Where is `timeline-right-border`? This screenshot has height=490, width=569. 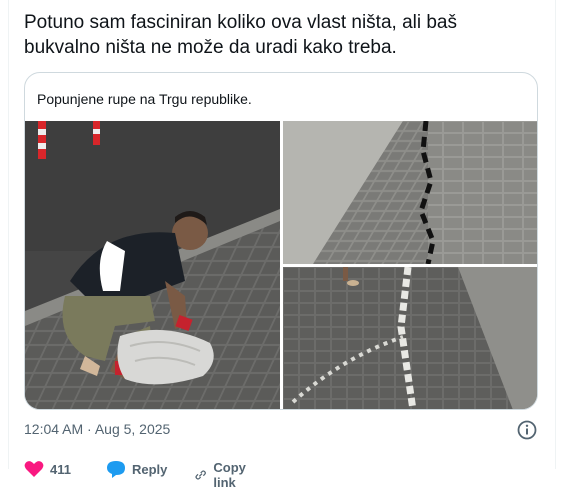
timeline-right-border is located at coordinates (555, 234).